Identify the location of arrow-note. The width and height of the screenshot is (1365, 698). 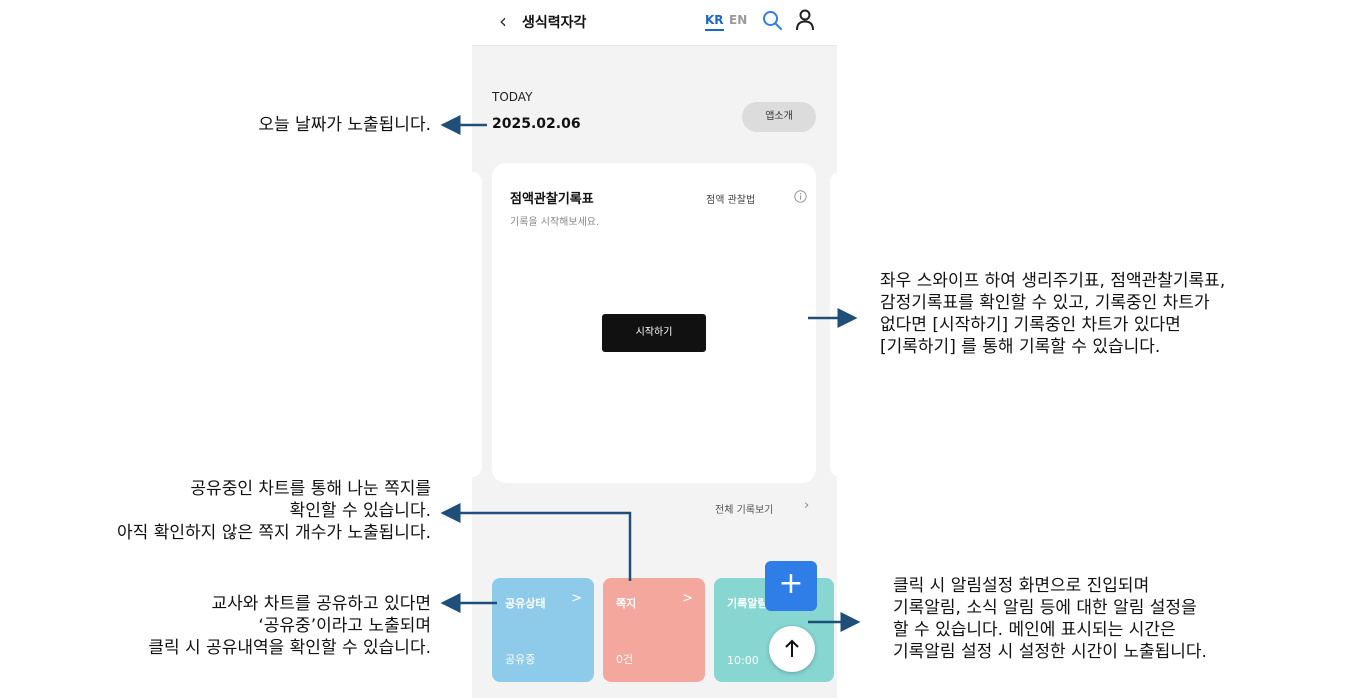
(536, 542).